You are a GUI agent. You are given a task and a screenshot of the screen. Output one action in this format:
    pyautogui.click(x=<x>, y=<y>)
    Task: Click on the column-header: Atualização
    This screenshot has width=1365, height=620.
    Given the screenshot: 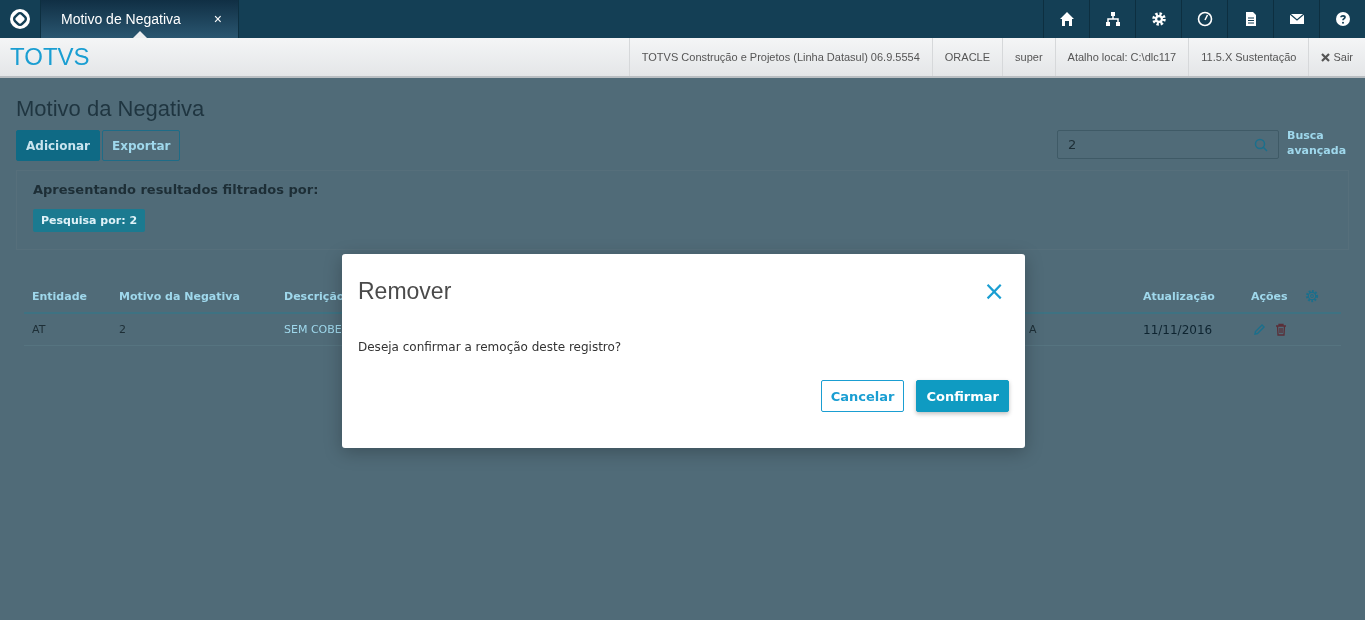 What is the action you would take?
    pyautogui.click(x=1189, y=296)
    